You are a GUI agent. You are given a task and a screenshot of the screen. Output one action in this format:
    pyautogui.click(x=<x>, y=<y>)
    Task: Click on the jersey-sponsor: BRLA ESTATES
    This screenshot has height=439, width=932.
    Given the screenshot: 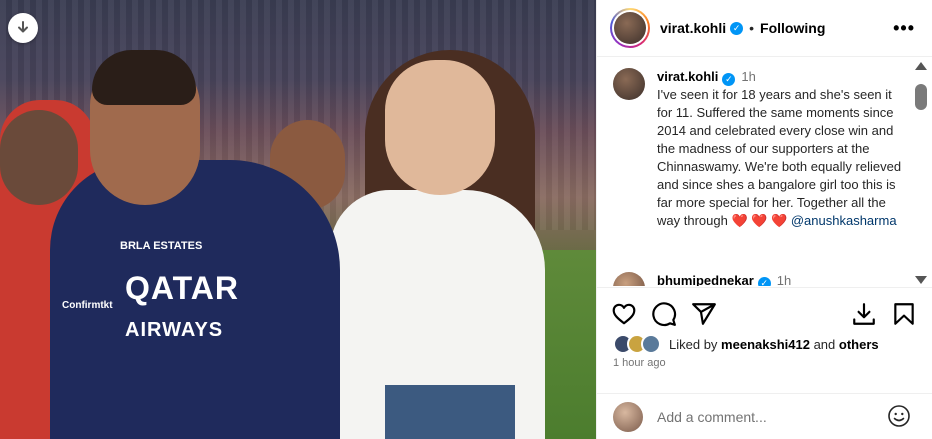 What is the action you would take?
    pyautogui.click(x=161, y=246)
    